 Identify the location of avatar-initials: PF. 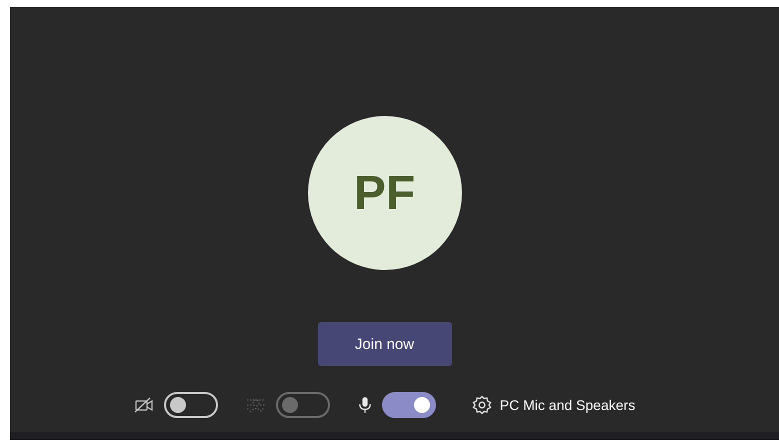
(385, 193).